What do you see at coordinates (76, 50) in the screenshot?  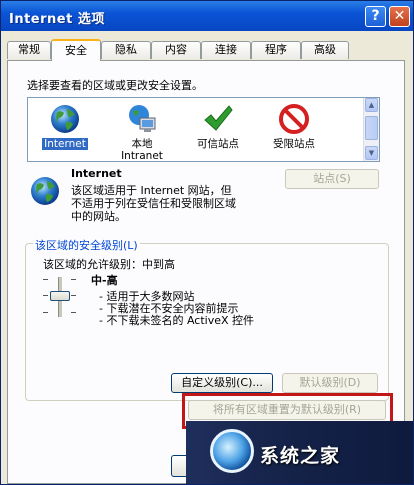 I see `tab-security: 安全` at bounding box center [76, 50].